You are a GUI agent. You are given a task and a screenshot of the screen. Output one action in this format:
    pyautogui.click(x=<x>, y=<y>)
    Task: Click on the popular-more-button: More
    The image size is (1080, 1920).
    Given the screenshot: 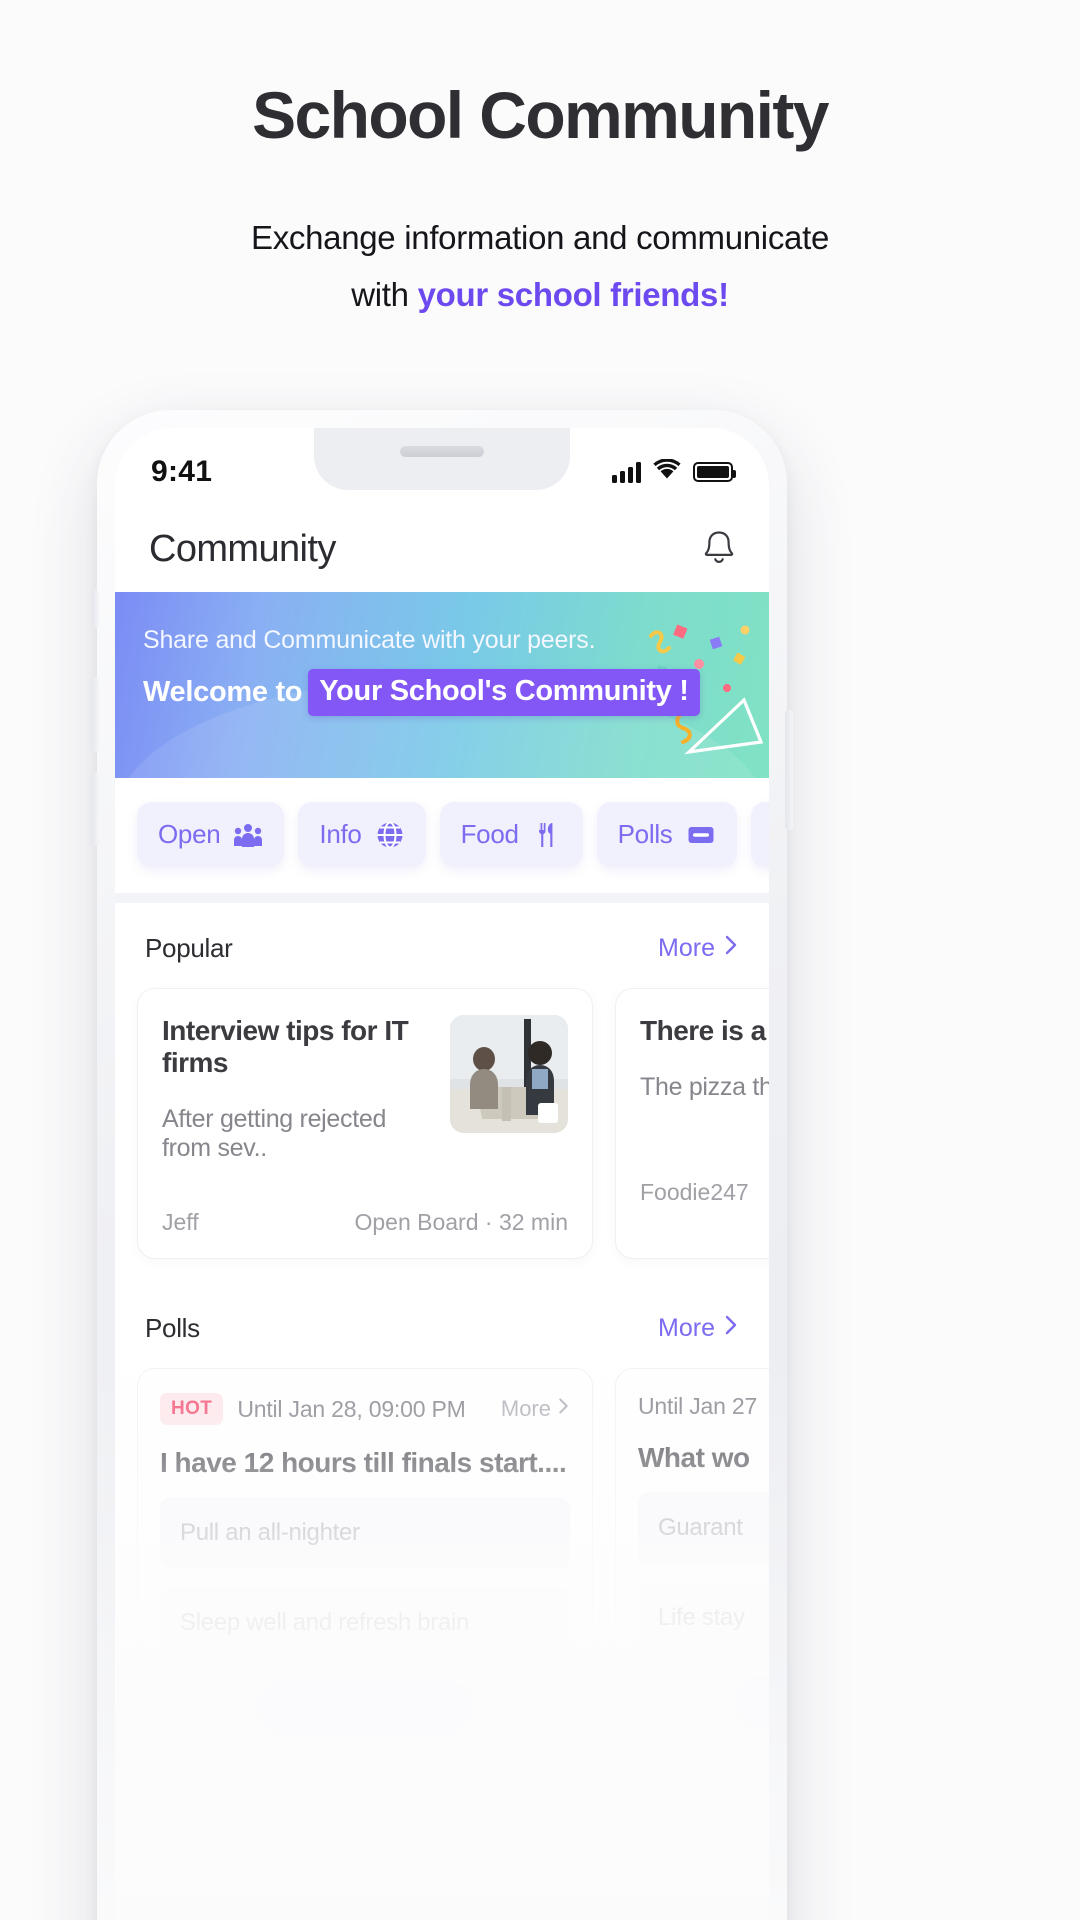 What is the action you would take?
    pyautogui.click(x=698, y=948)
    